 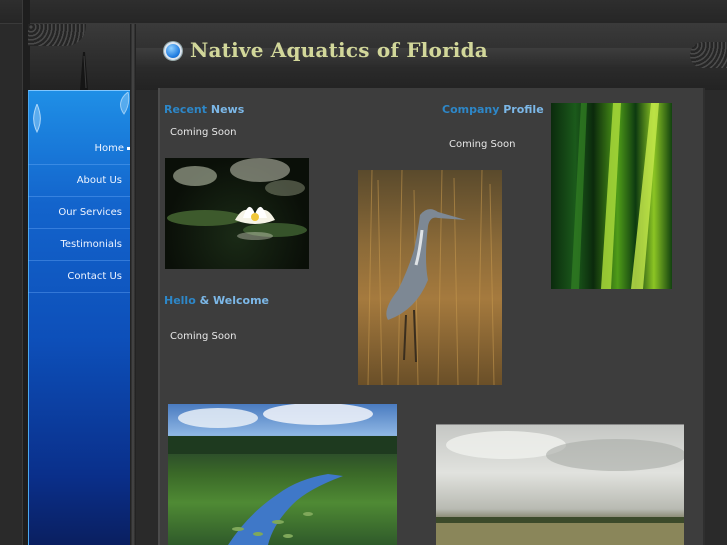 What do you see at coordinates (227, 109) in the screenshot?
I see `recent-news-heading-part2: News` at bounding box center [227, 109].